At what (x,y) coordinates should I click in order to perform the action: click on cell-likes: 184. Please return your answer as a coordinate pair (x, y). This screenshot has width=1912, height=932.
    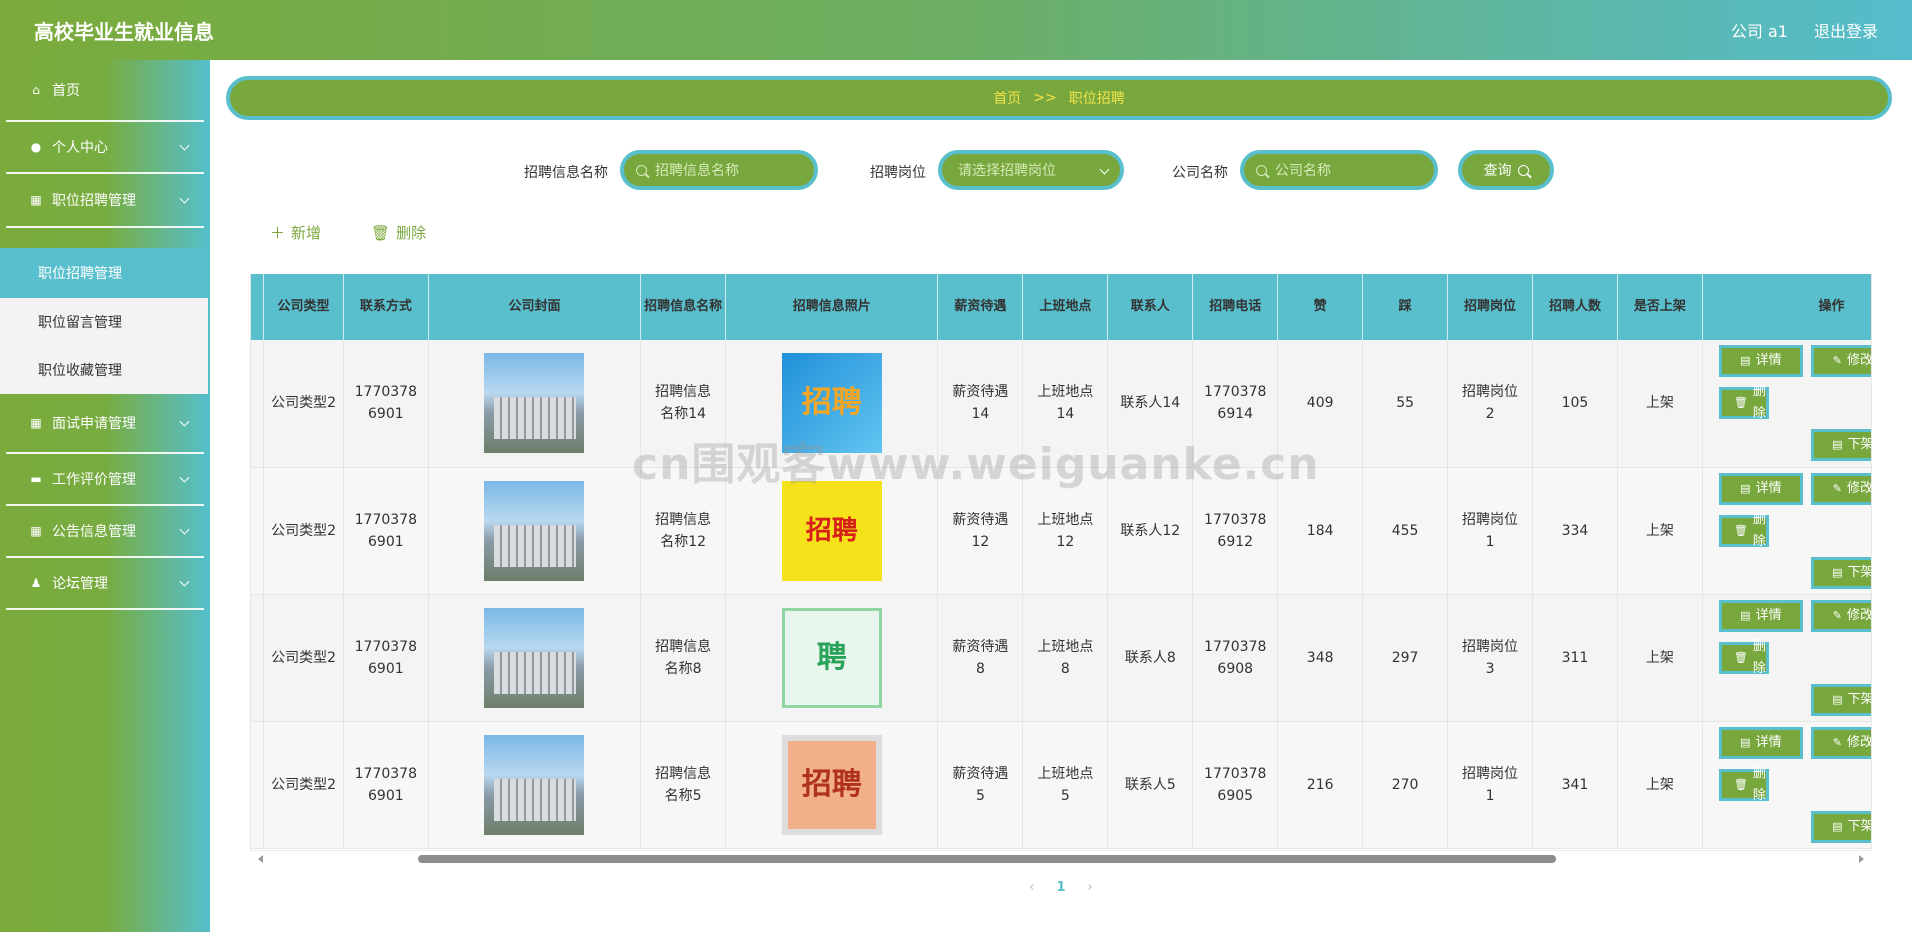
    Looking at the image, I should click on (1320, 531).